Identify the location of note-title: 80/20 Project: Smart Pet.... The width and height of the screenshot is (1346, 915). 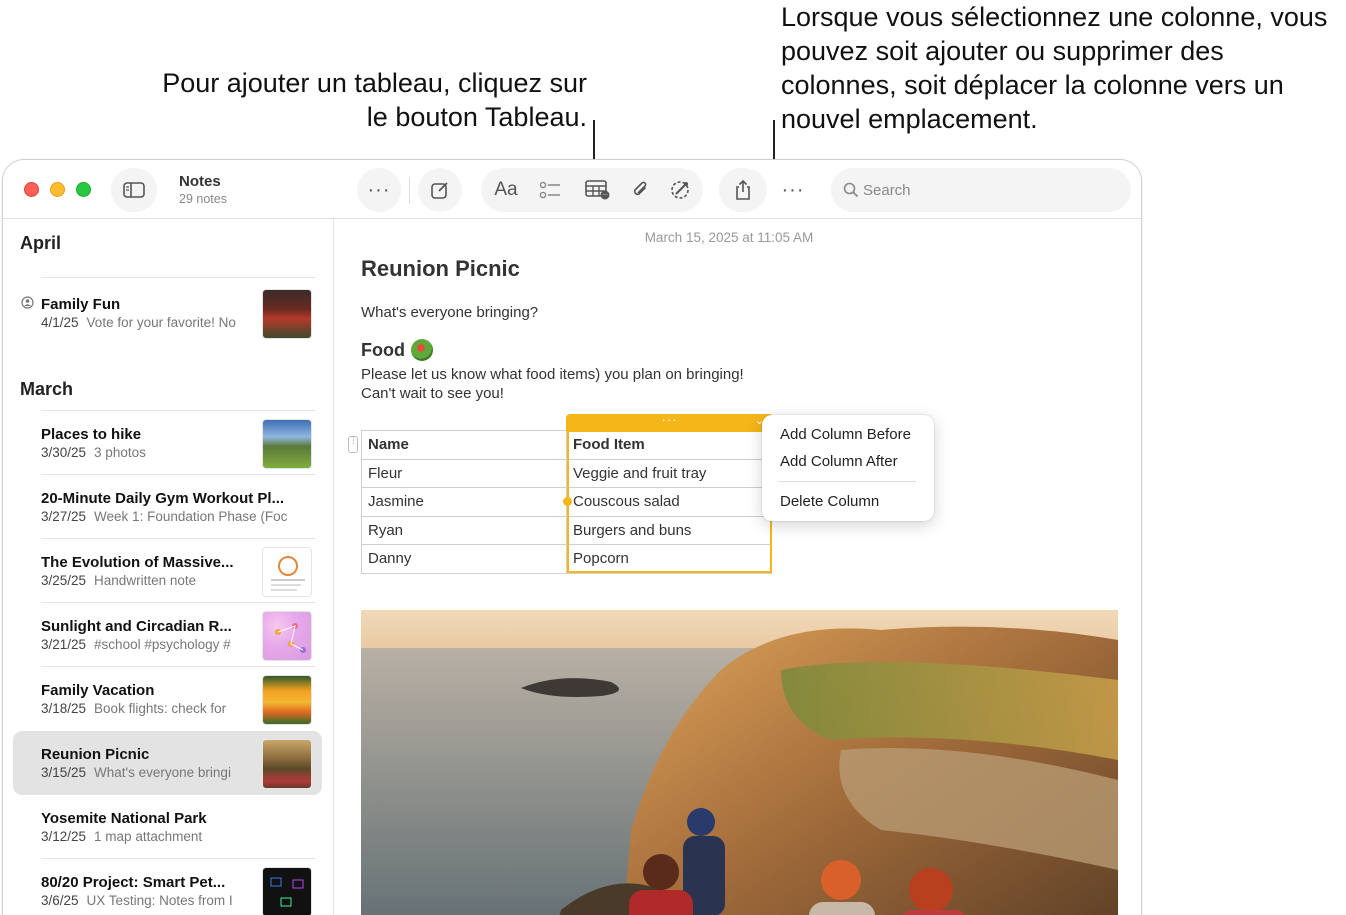
(133, 882).